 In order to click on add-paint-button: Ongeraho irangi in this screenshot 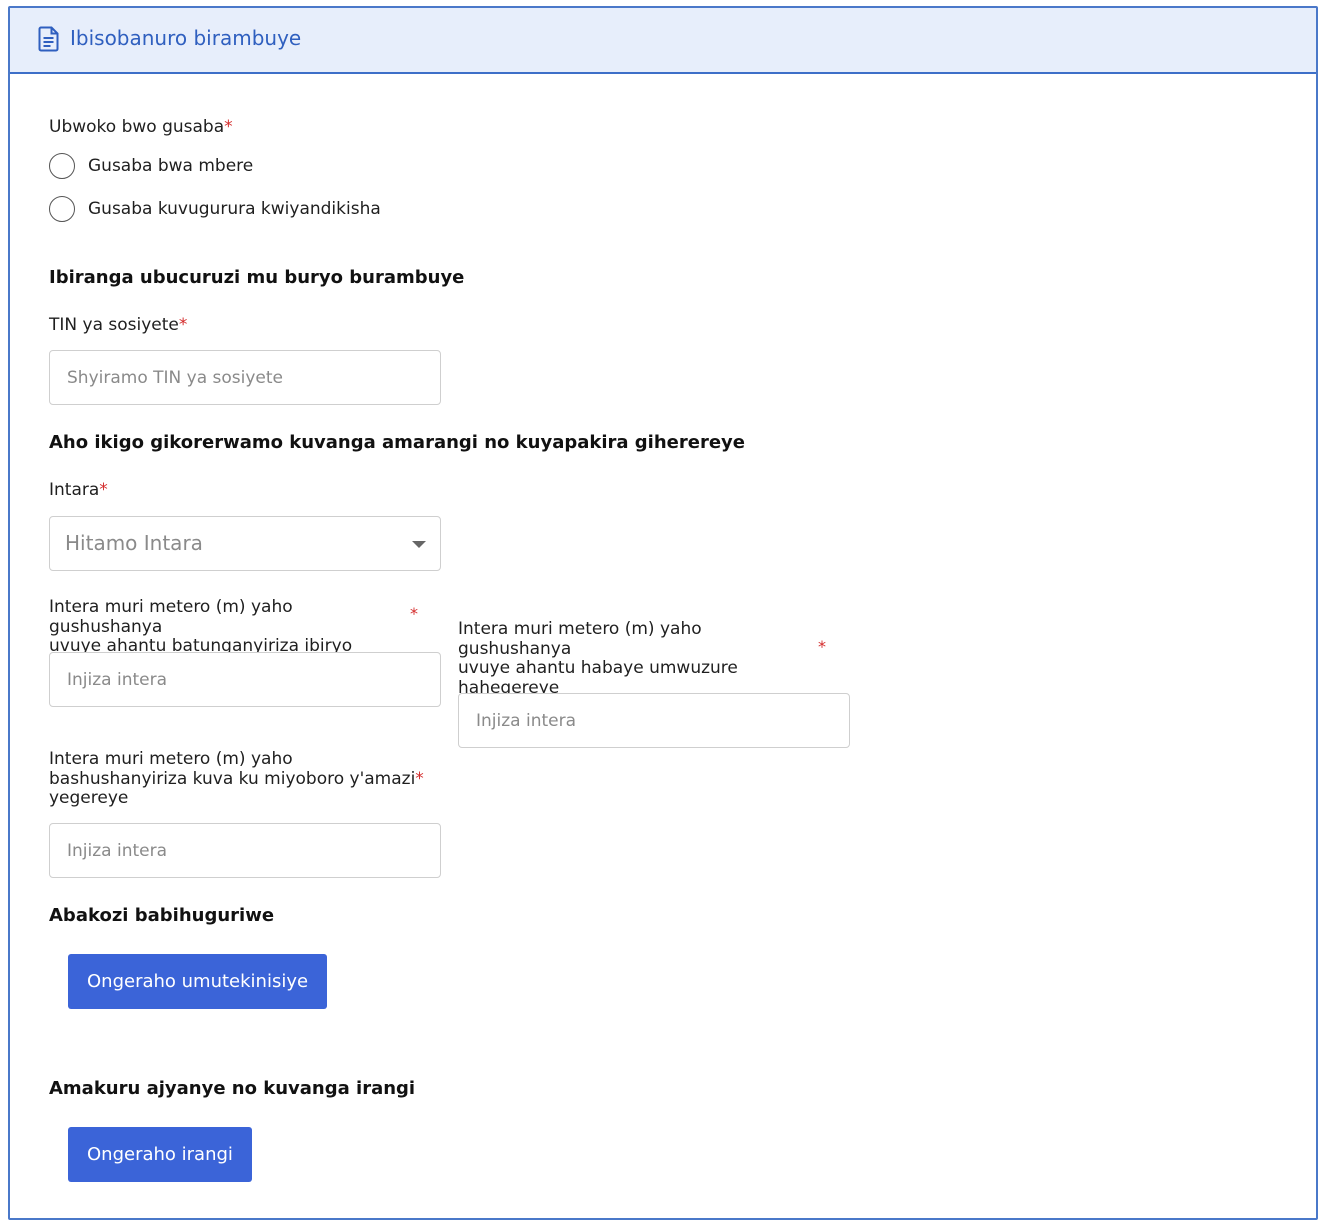, I will do `click(160, 1154)`.